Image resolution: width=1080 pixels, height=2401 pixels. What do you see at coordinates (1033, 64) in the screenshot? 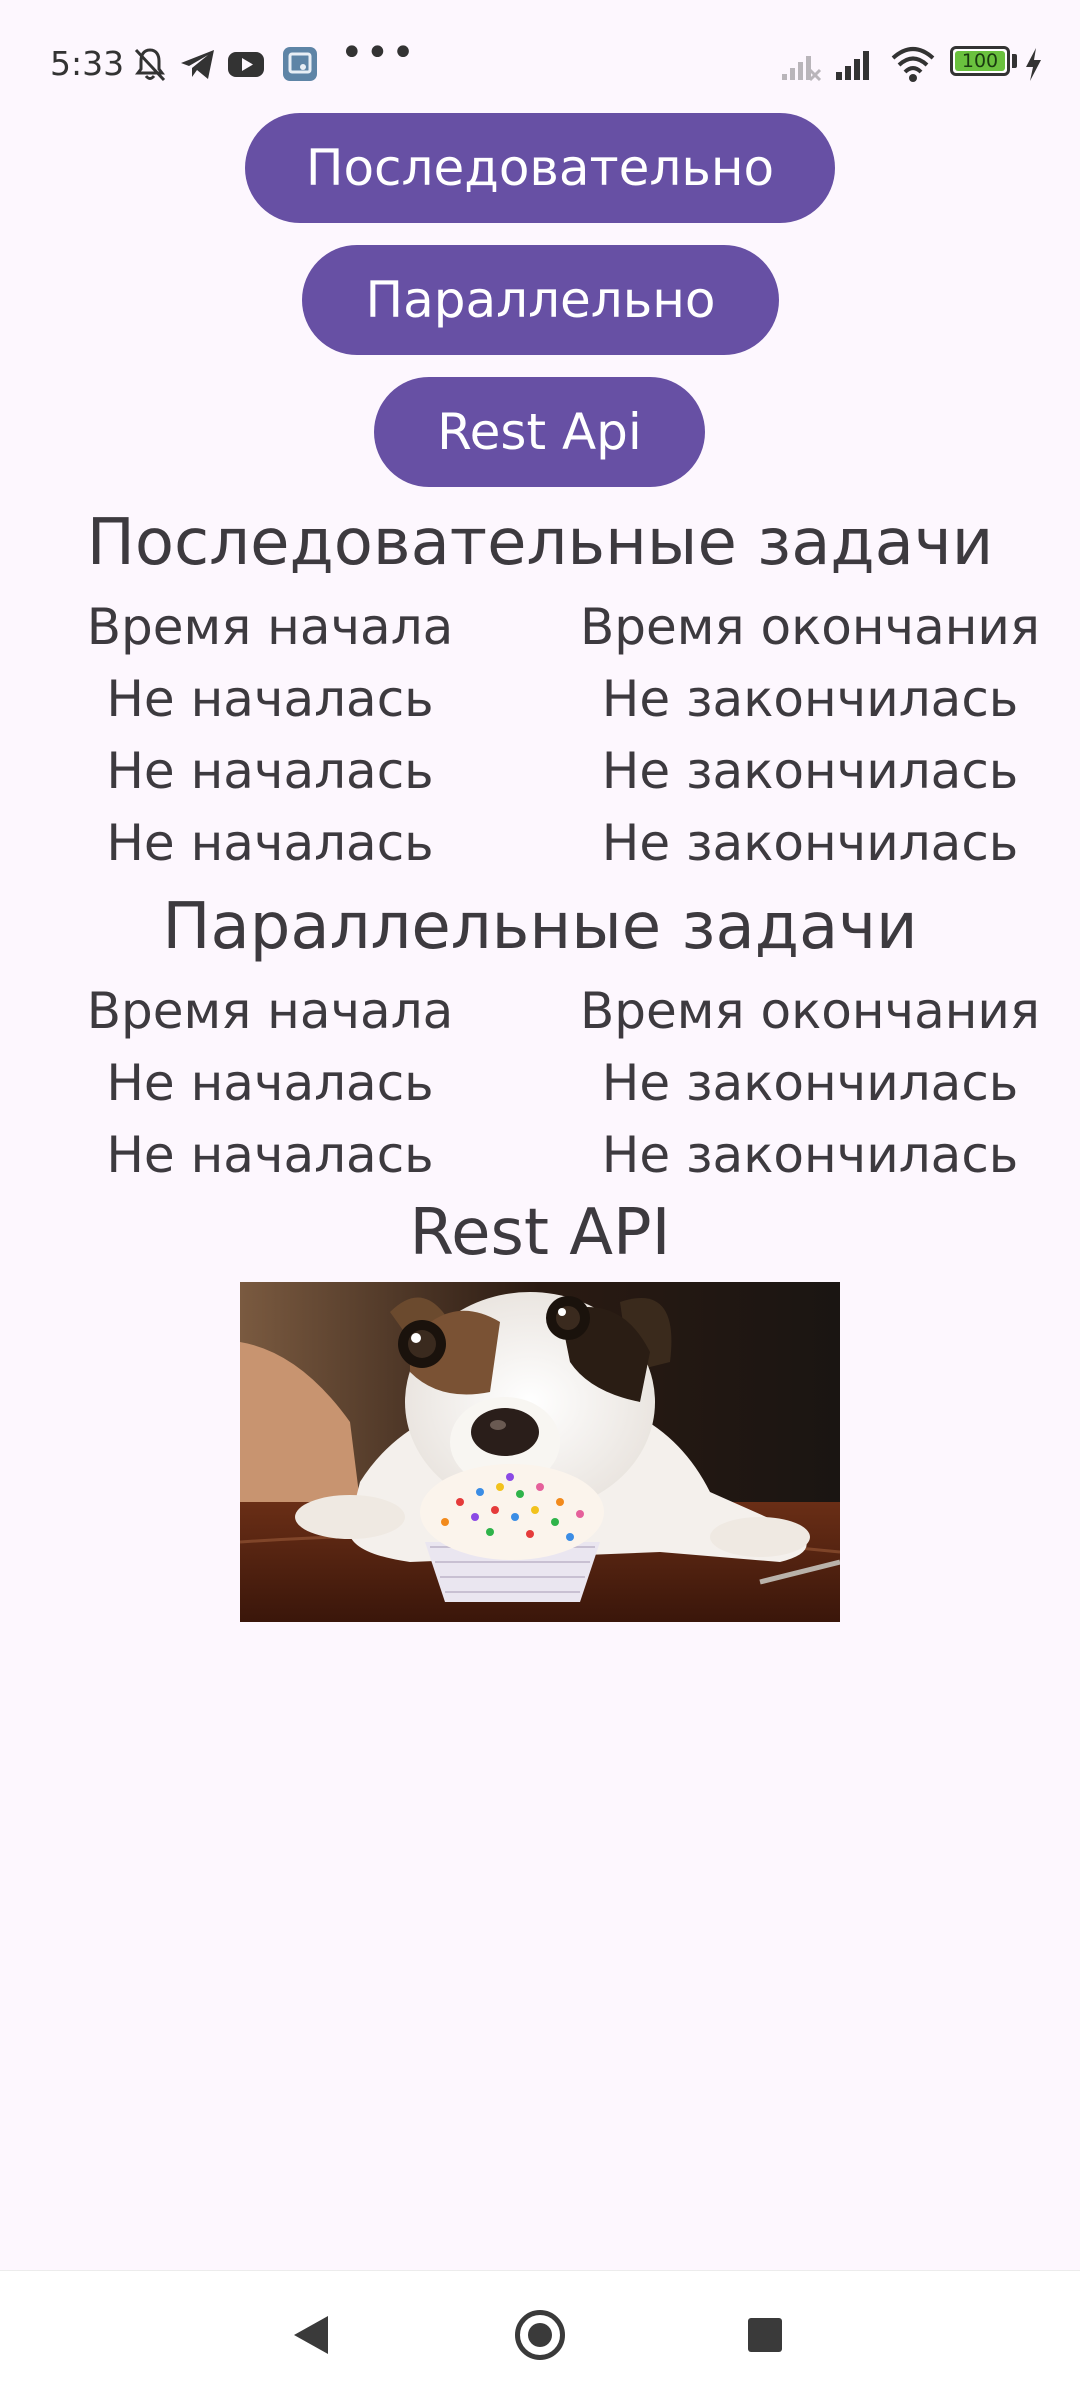
I see `charging-bolt-icon` at bounding box center [1033, 64].